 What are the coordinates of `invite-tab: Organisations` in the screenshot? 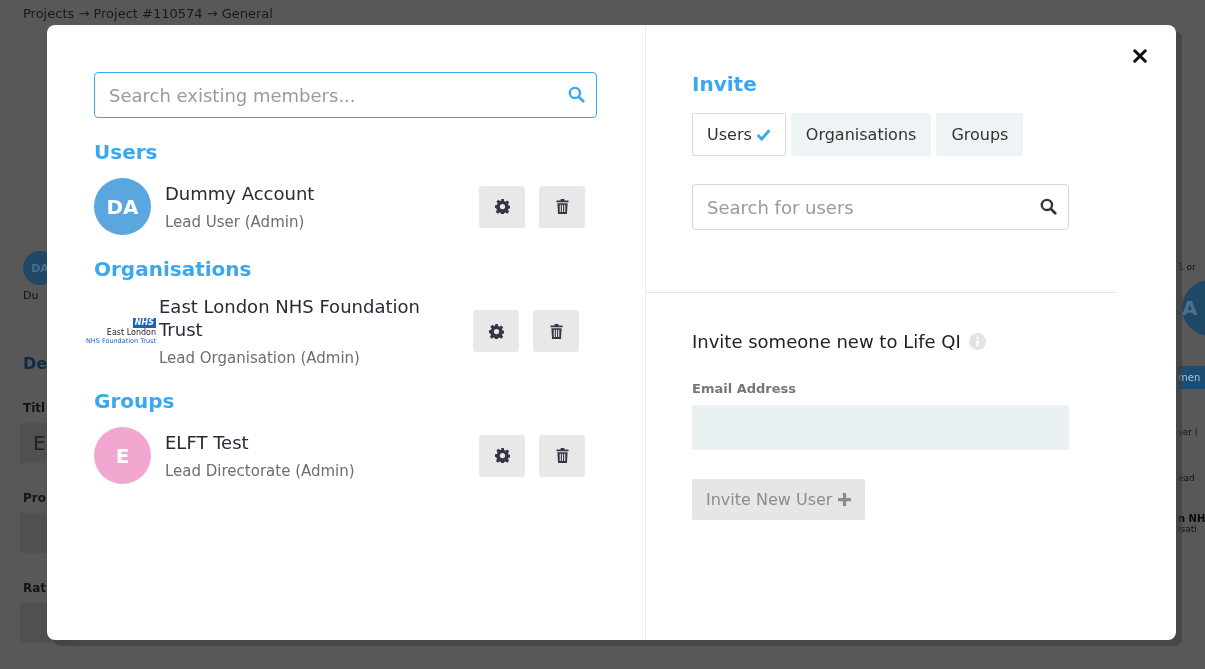 It's located at (861, 134).